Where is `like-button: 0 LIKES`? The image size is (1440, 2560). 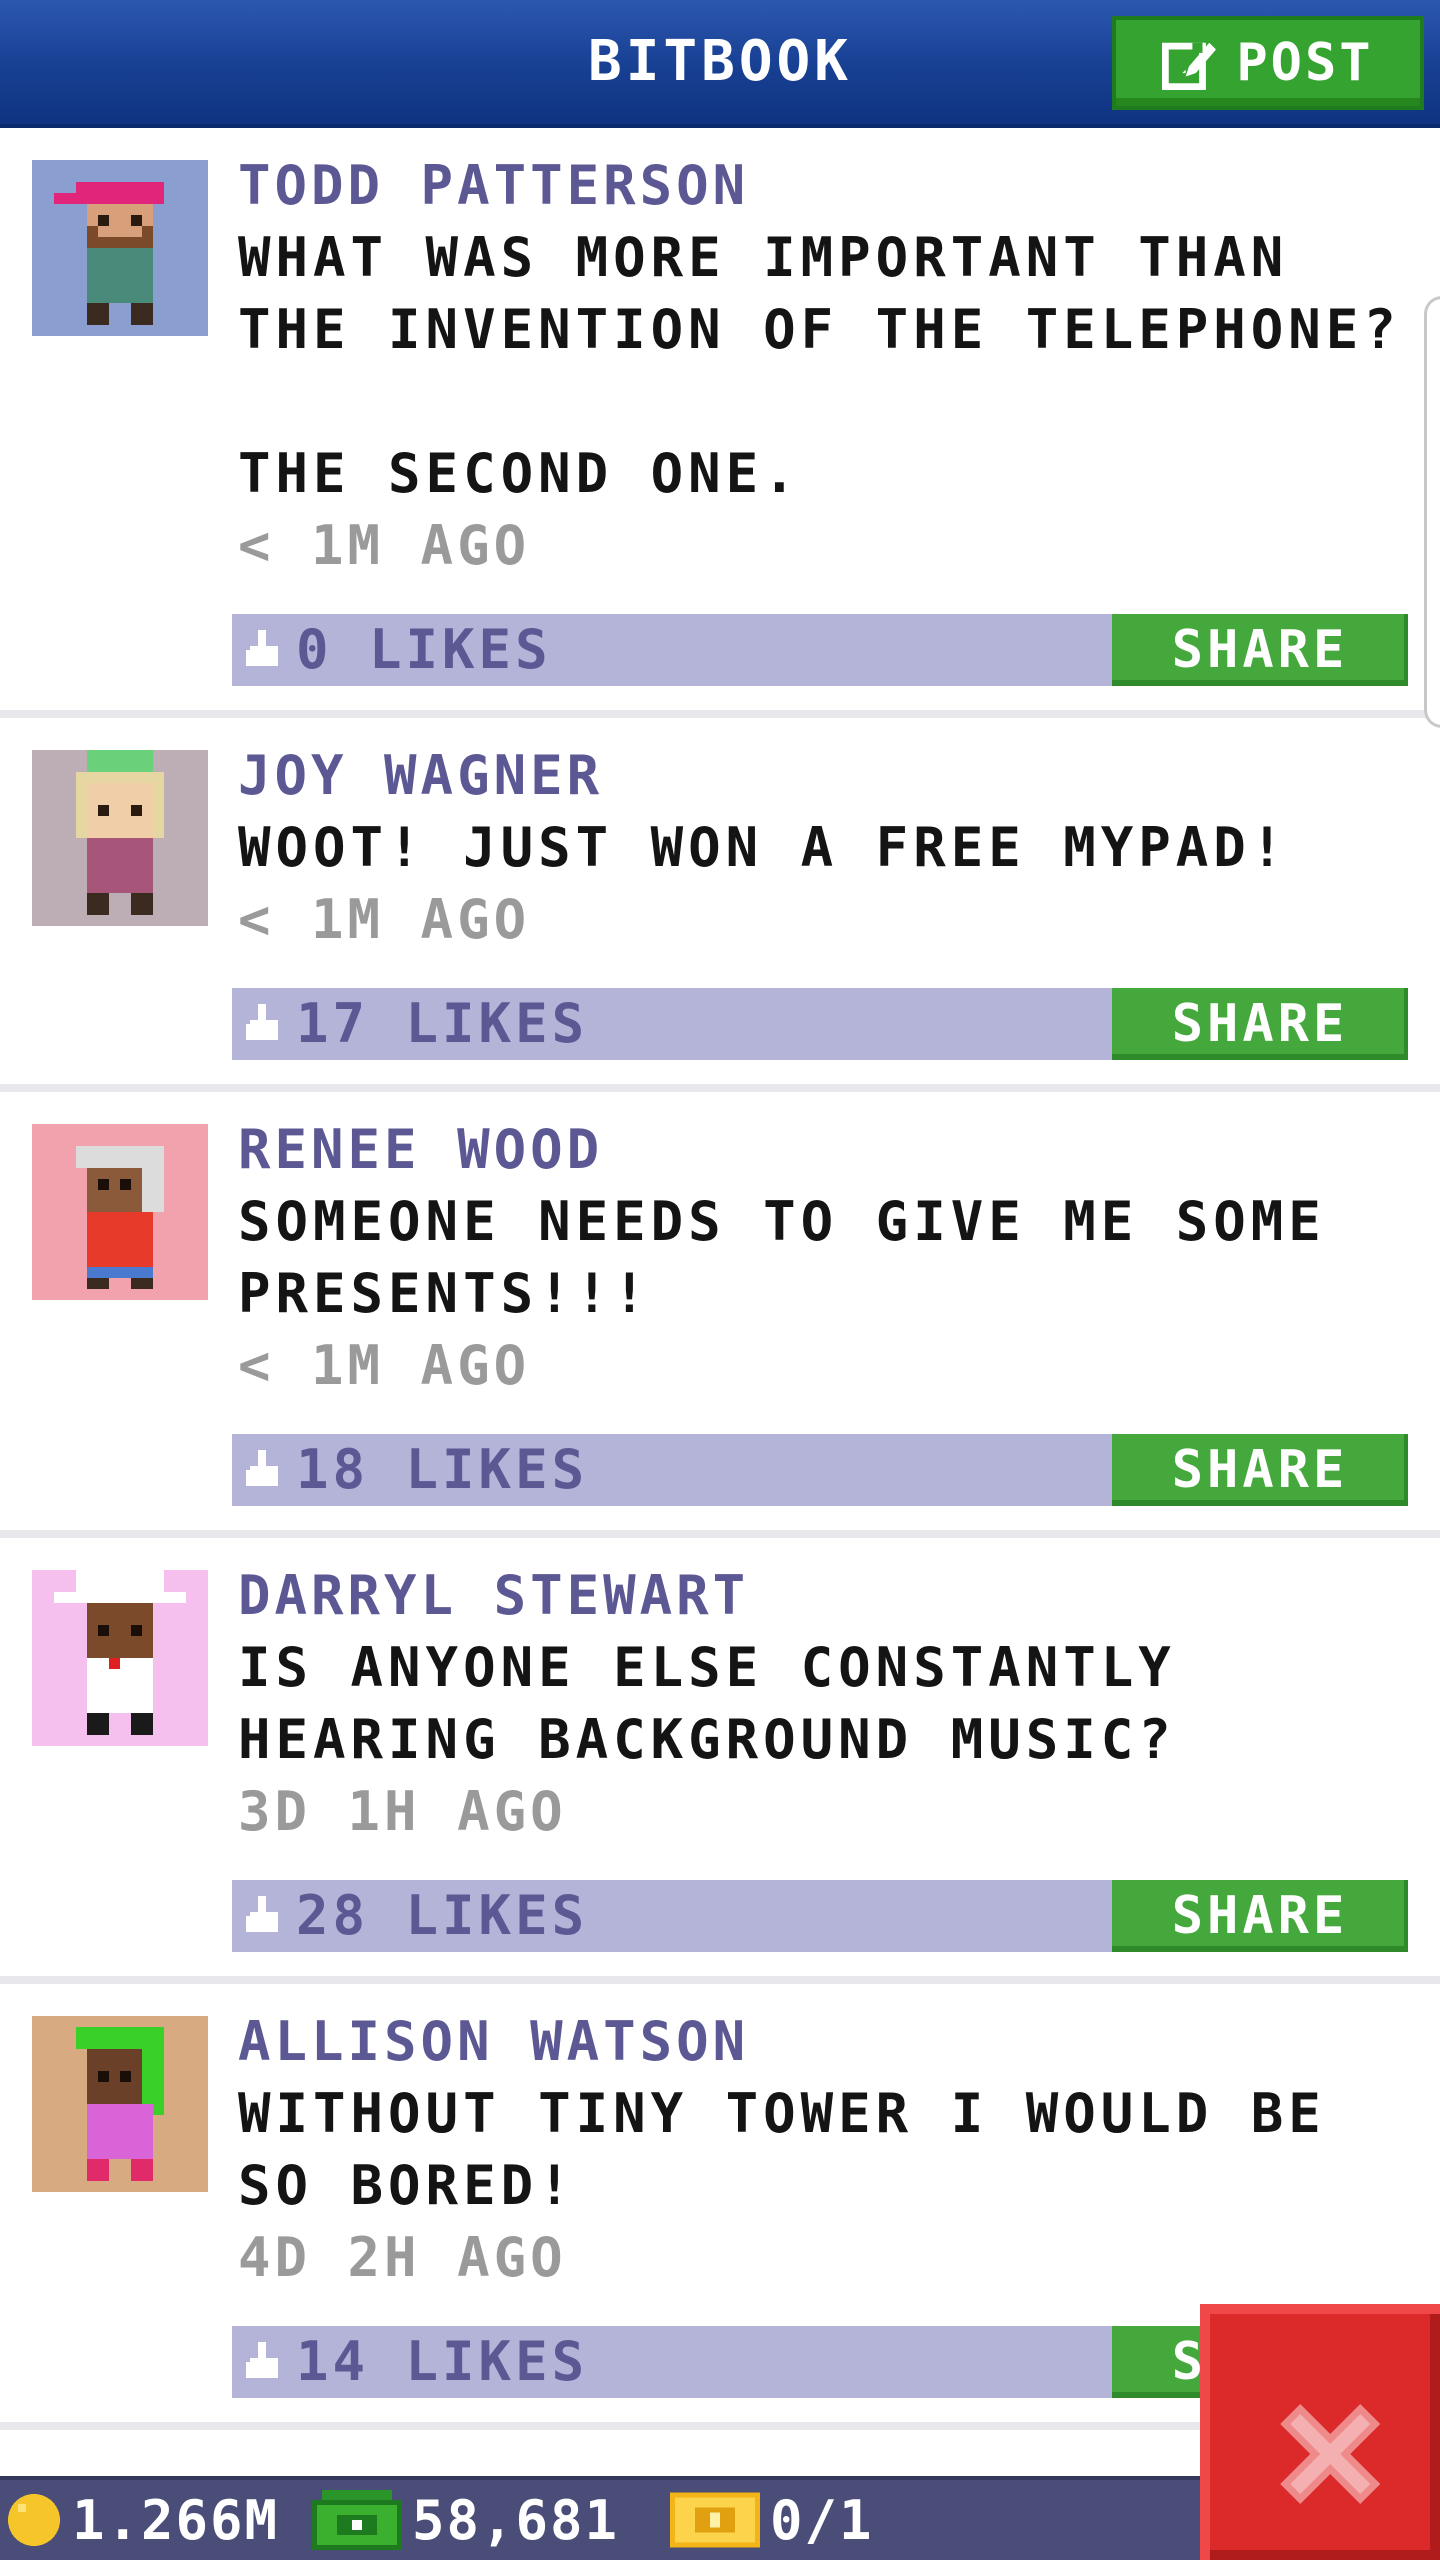 like-button: 0 LIKES is located at coordinates (399, 650).